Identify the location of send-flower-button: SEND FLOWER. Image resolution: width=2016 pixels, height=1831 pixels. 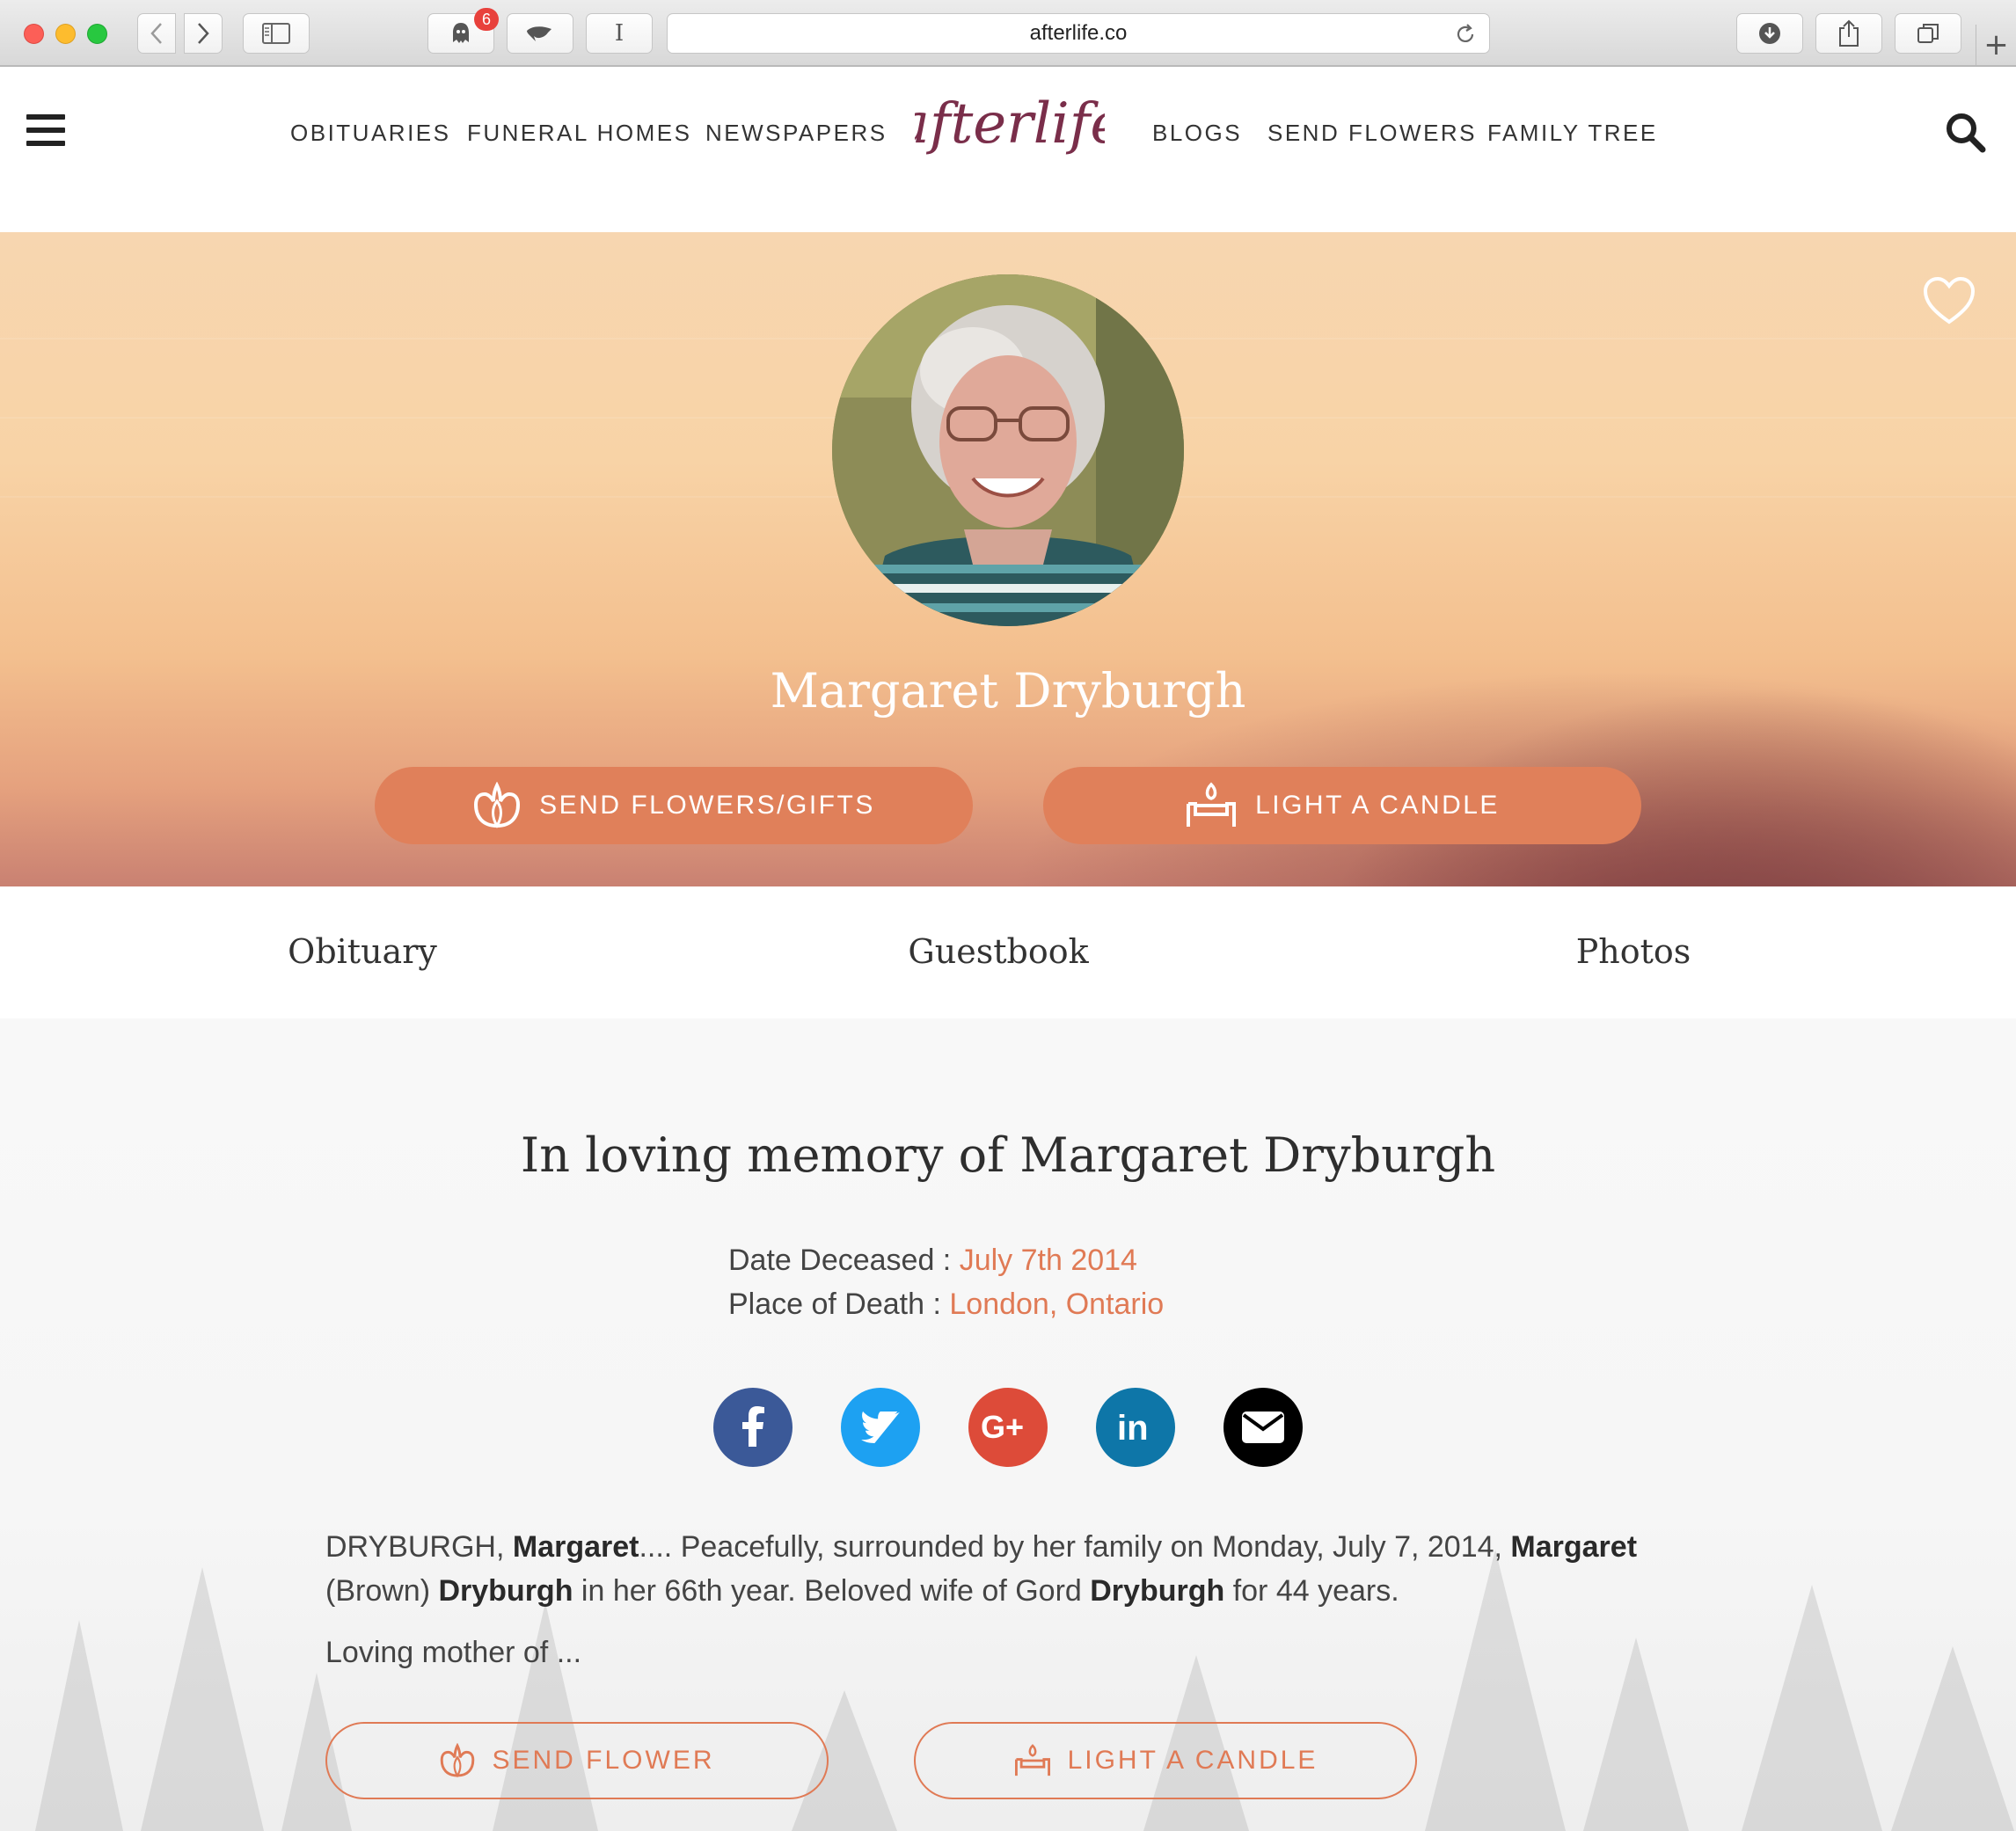
(577, 1761).